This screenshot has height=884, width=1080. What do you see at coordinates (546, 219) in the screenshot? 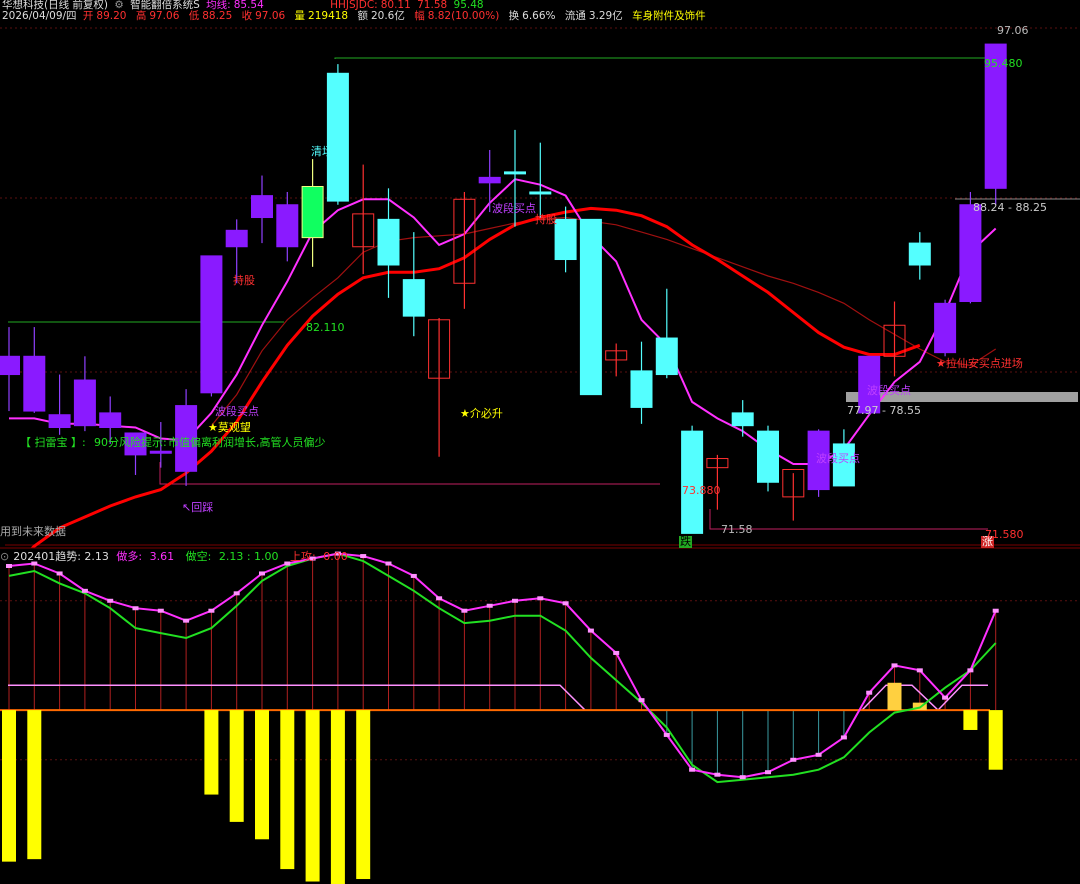
I see `annotation-hold-2: 持股` at bounding box center [546, 219].